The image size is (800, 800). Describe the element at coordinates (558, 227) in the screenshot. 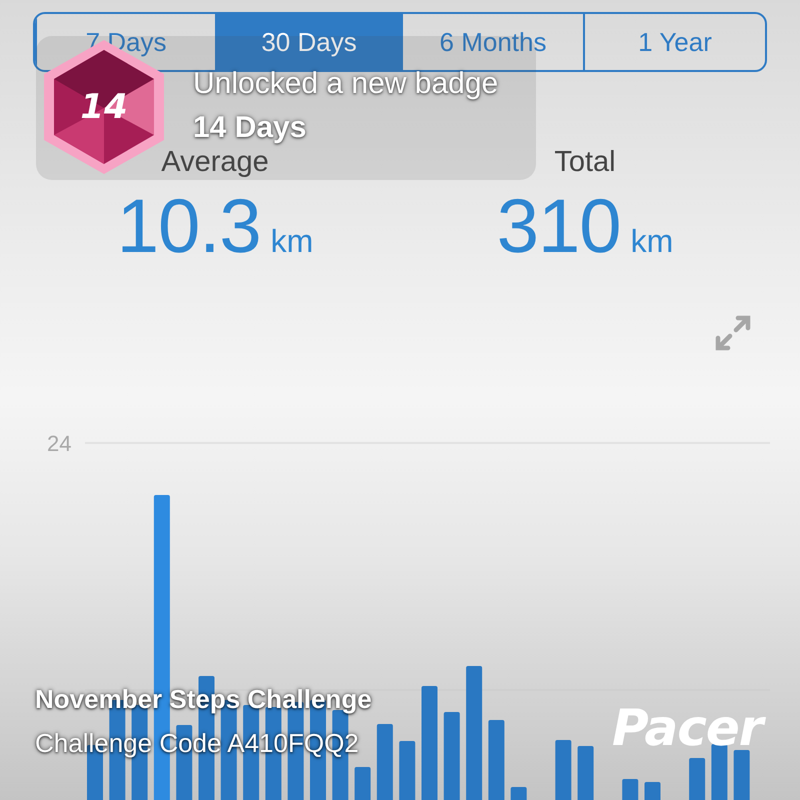

I see `stat-value: 310` at that location.